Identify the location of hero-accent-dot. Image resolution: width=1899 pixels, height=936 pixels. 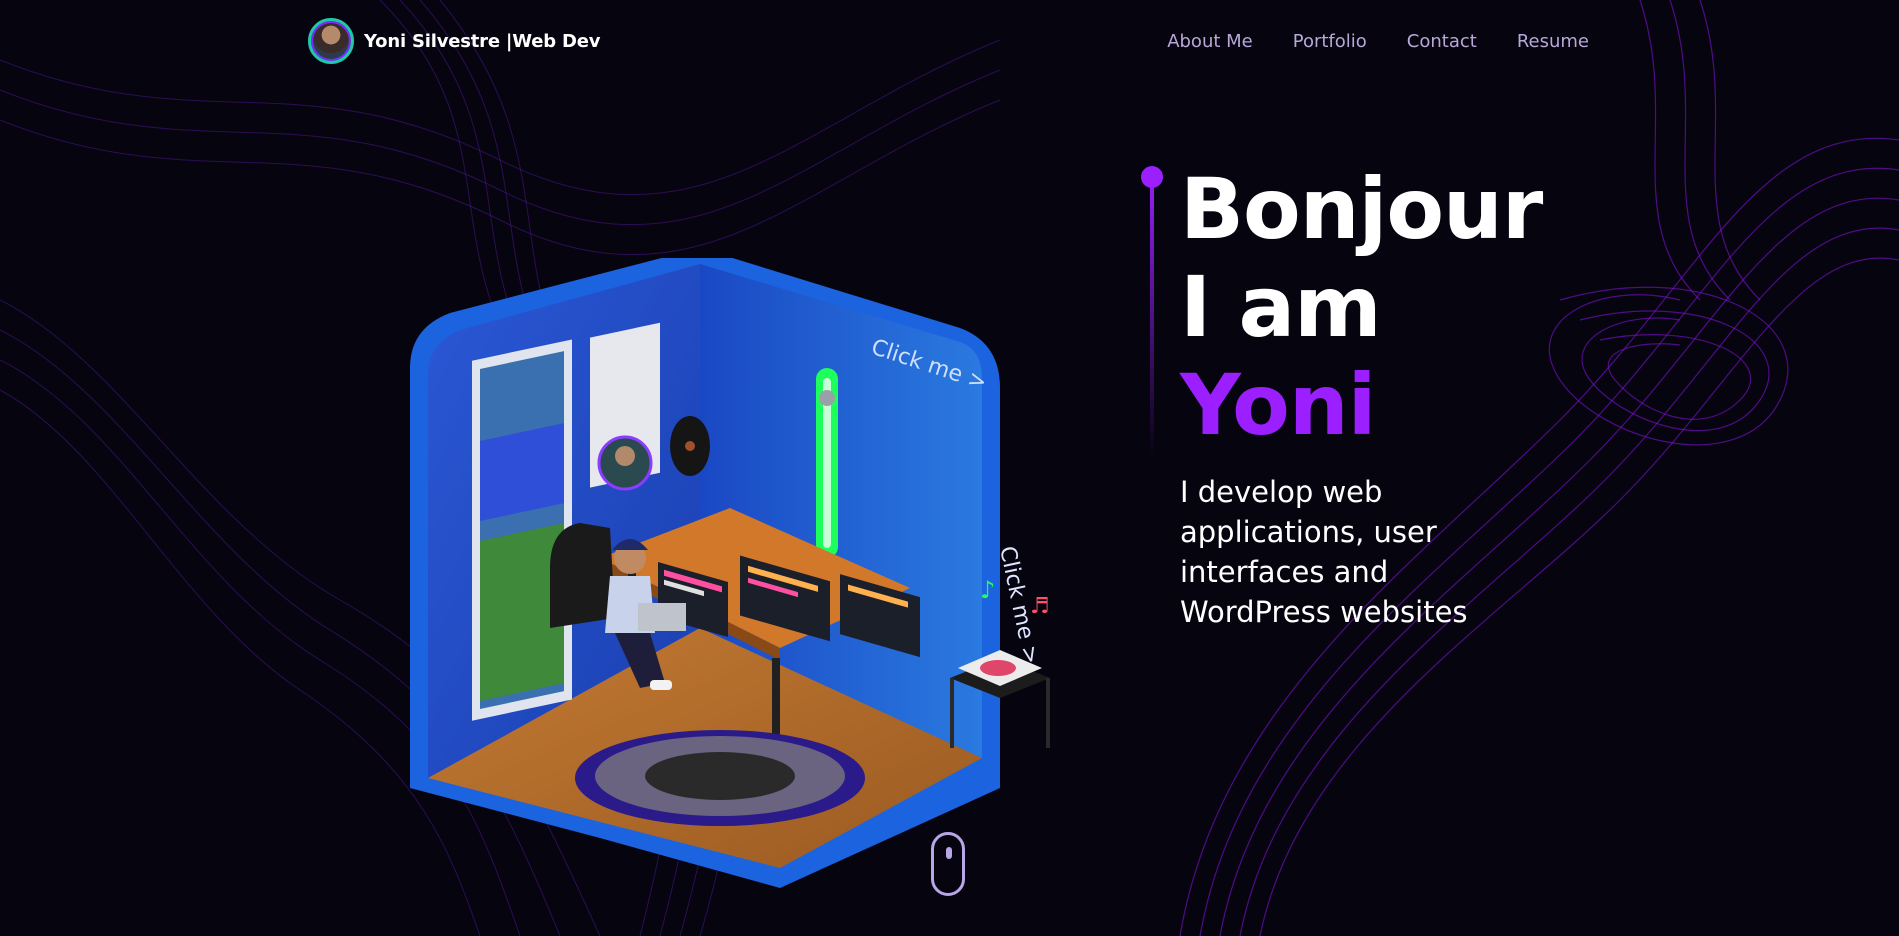
(1152, 177).